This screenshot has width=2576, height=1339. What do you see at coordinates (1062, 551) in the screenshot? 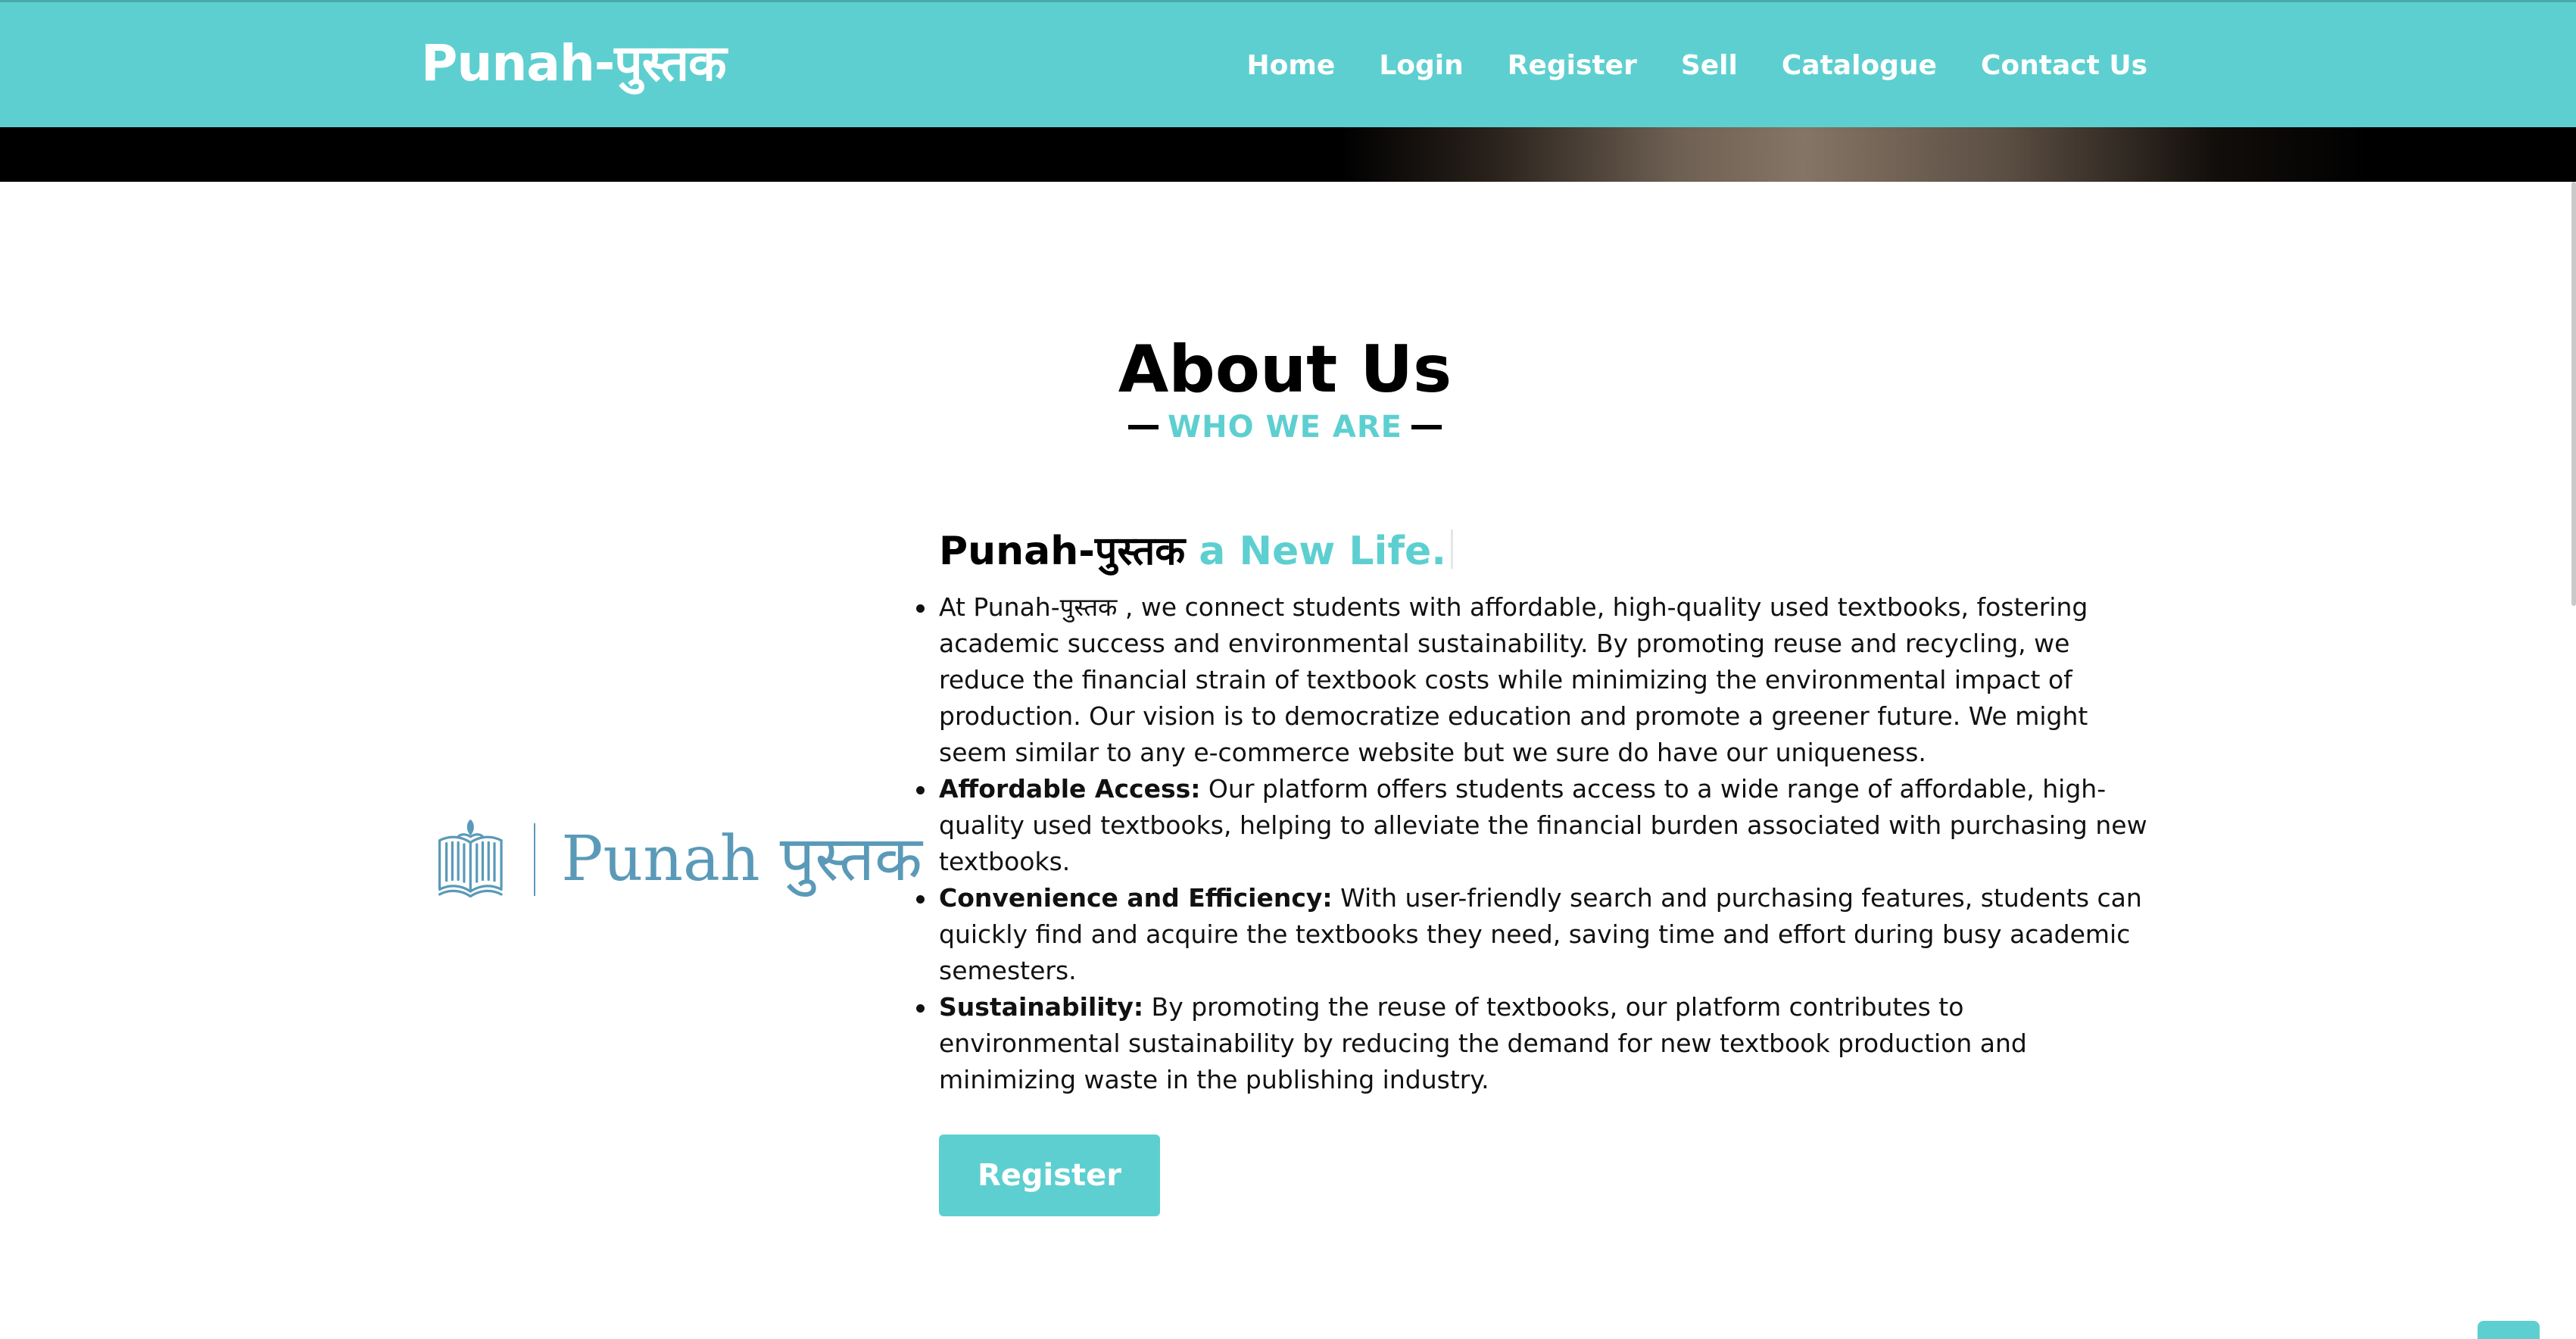
I see `headline-brand: Punah-पुस्तक` at bounding box center [1062, 551].